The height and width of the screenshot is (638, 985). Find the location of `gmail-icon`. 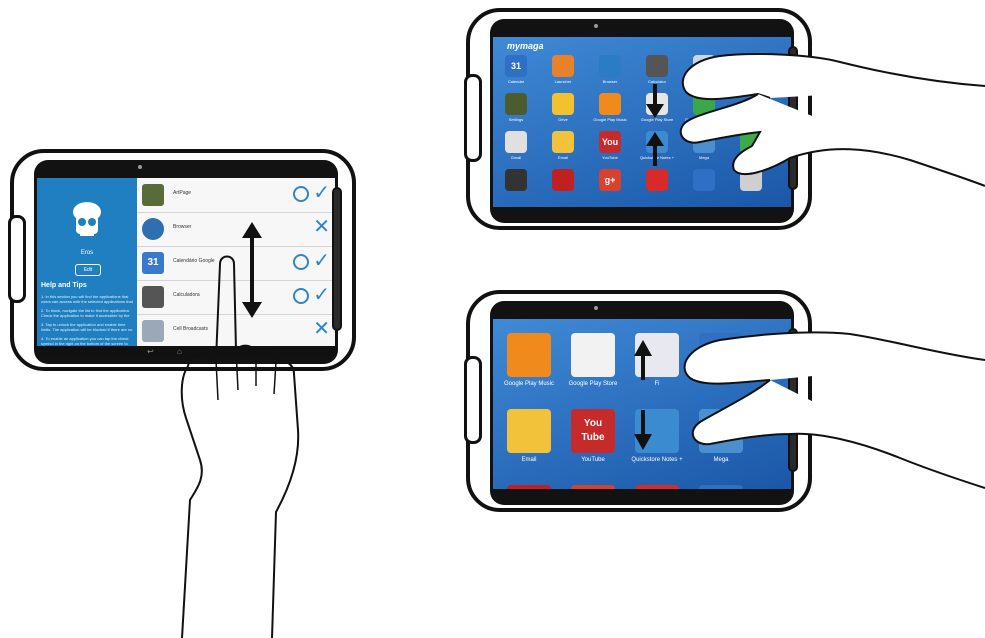

gmail-icon is located at coordinates (516, 142).